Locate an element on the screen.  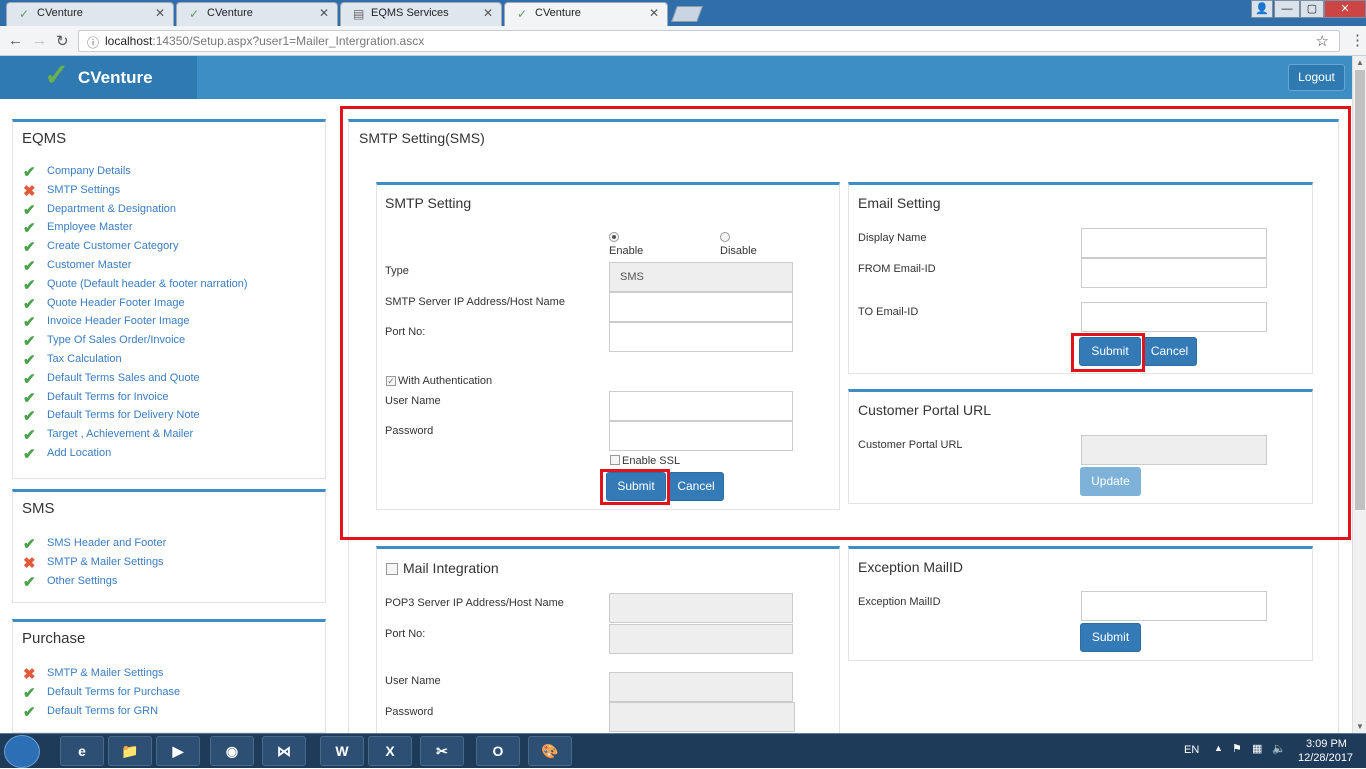
app-header: ✓ CVenture is located at coordinates (676, 77).